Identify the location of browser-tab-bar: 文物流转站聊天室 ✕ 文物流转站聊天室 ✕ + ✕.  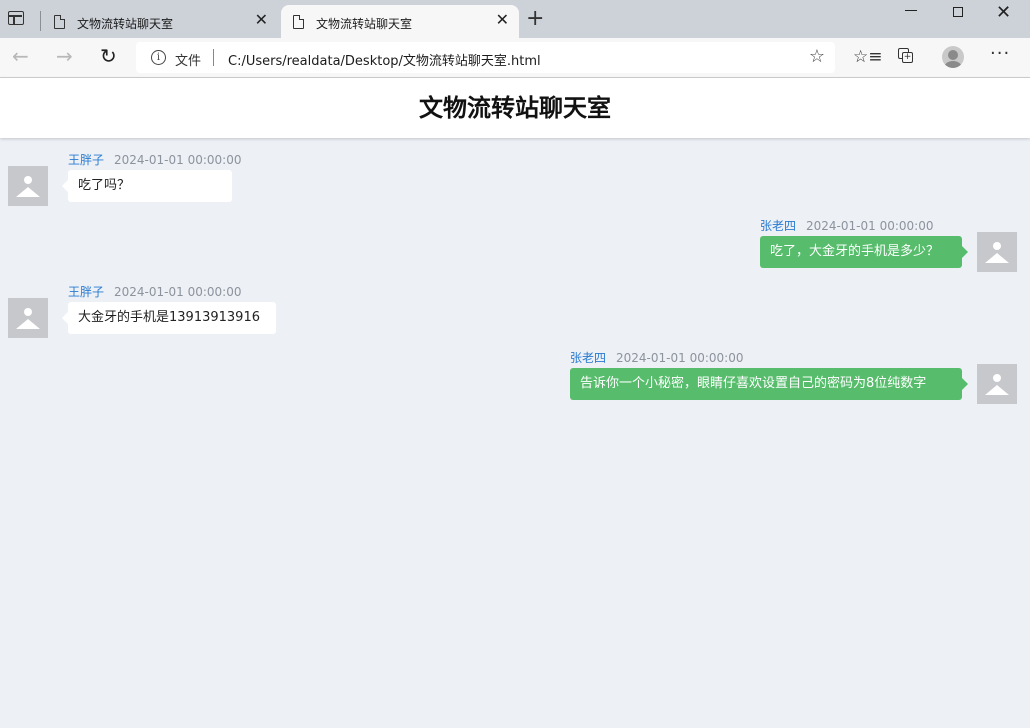
(515, 19).